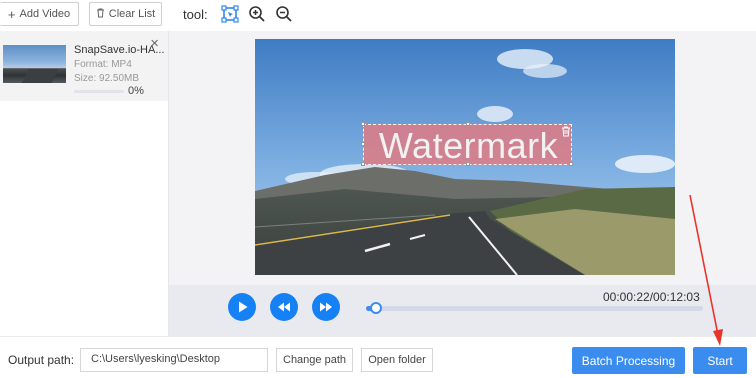 This screenshot has height=378, width=756. I want to click on clear-list-button: Clear List, so click(125, 14).